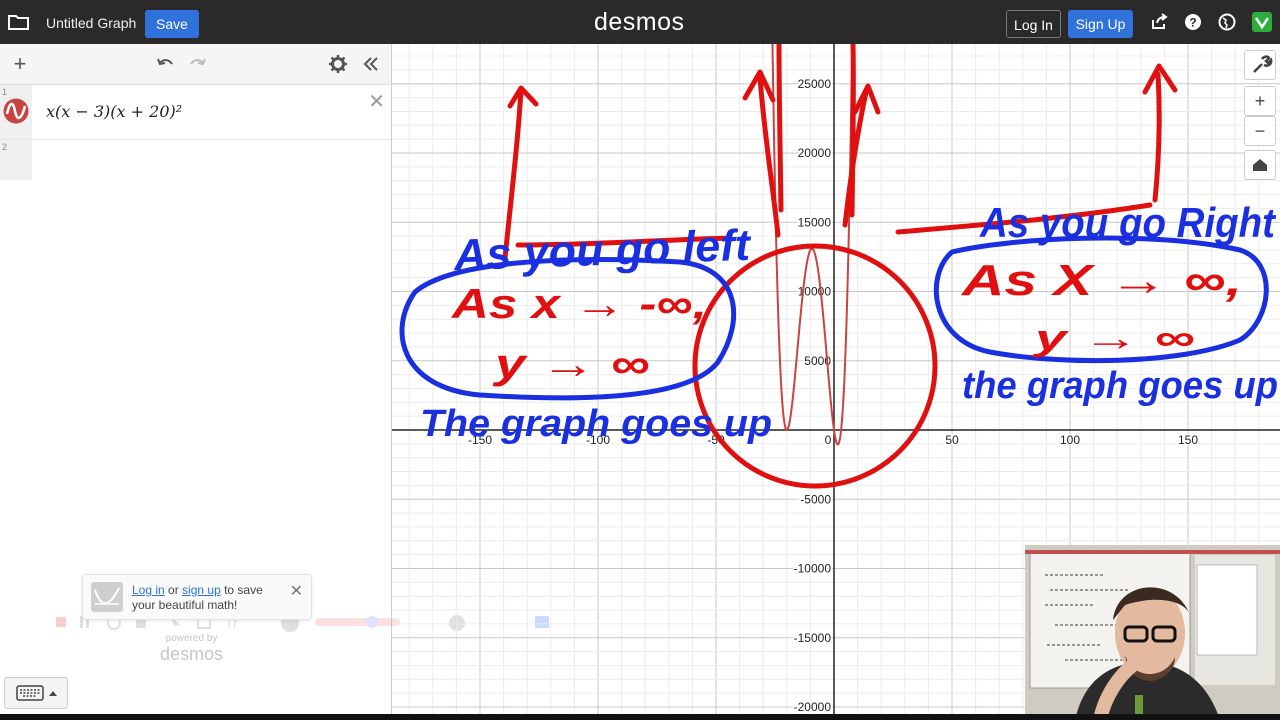  What do you see at coordinates (376, 101) in the screenshot?
I see `delete-expression-icon: ✕` at bounding box center [376, 101].